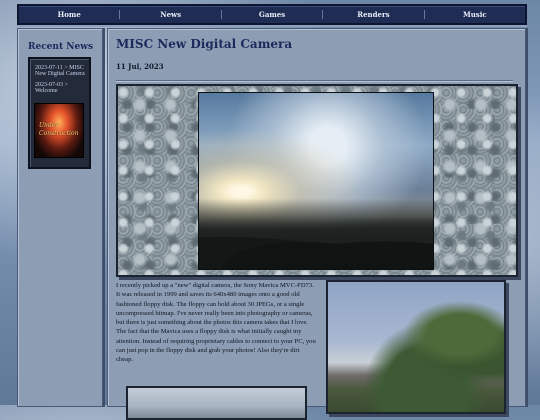  I want to click on under-construction-banner: Under Construction, so click(59, 130).